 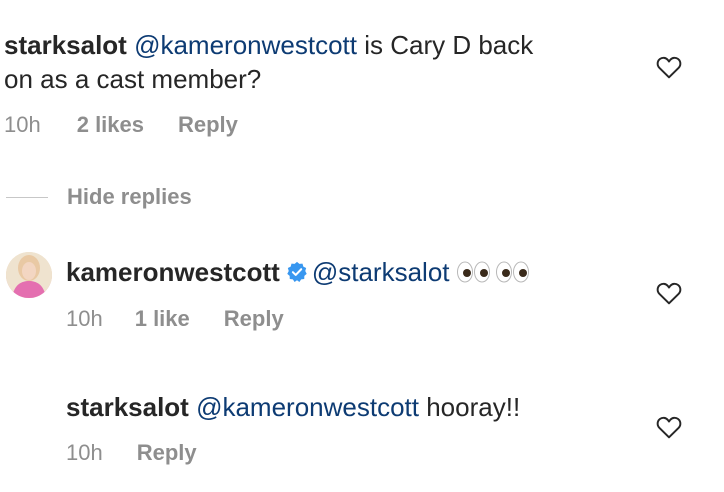 What do you see at coordinates (173, 272) in the screenshot?
I see `reply-username: kameronwestcott` at bounding box center [173, 272].